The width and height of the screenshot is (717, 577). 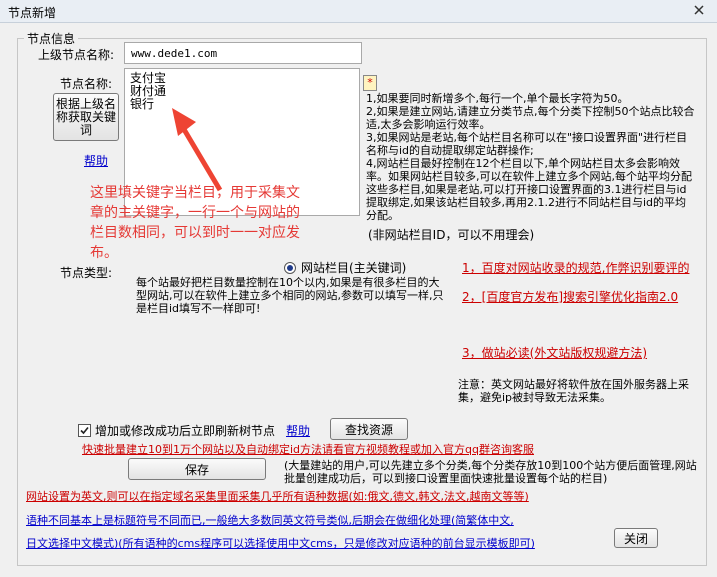 I want to click on parent-node-field: www.dede1.com, so click(x=243, y=53).